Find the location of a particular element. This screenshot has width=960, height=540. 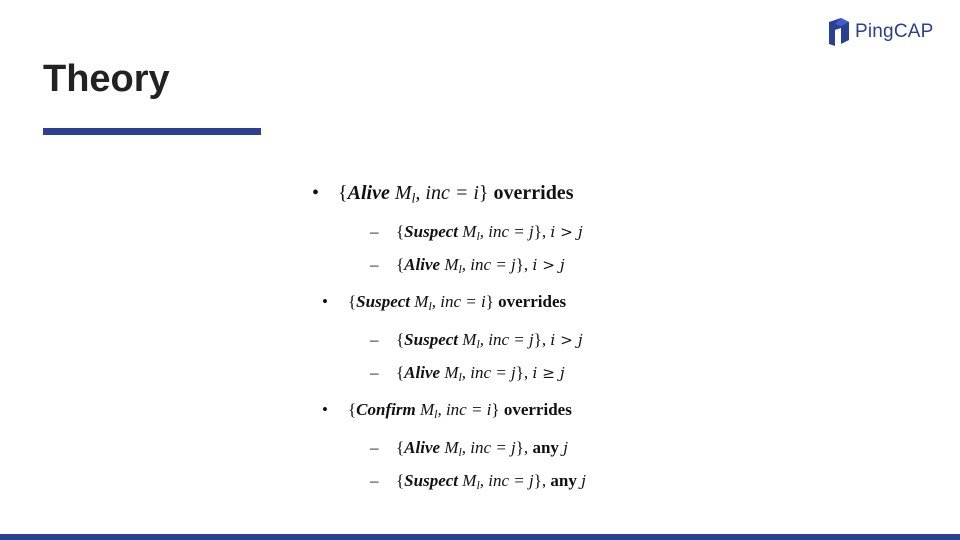

pingcap-logo: PingCAP is located at coordinates (881, 32).